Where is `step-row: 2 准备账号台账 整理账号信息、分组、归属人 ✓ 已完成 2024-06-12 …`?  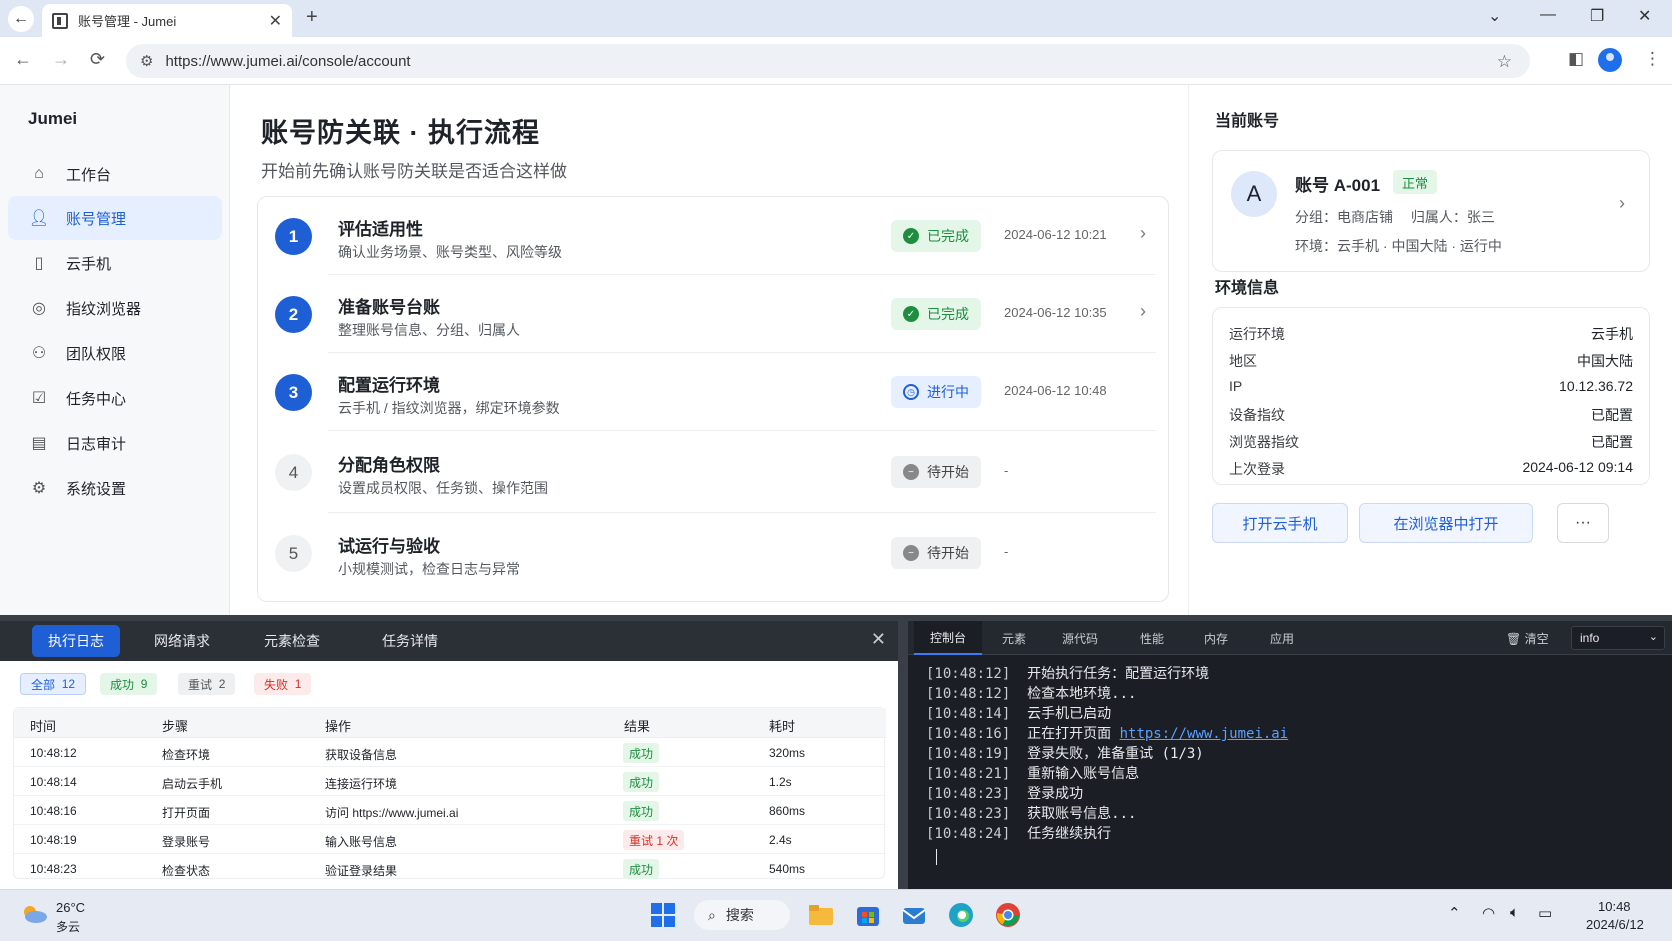 step-row: 2 准备账号台账 整理账号信息、分组、归属人 ✓ 已完成 2024-06-12 … is located at coordinates (714, 314).